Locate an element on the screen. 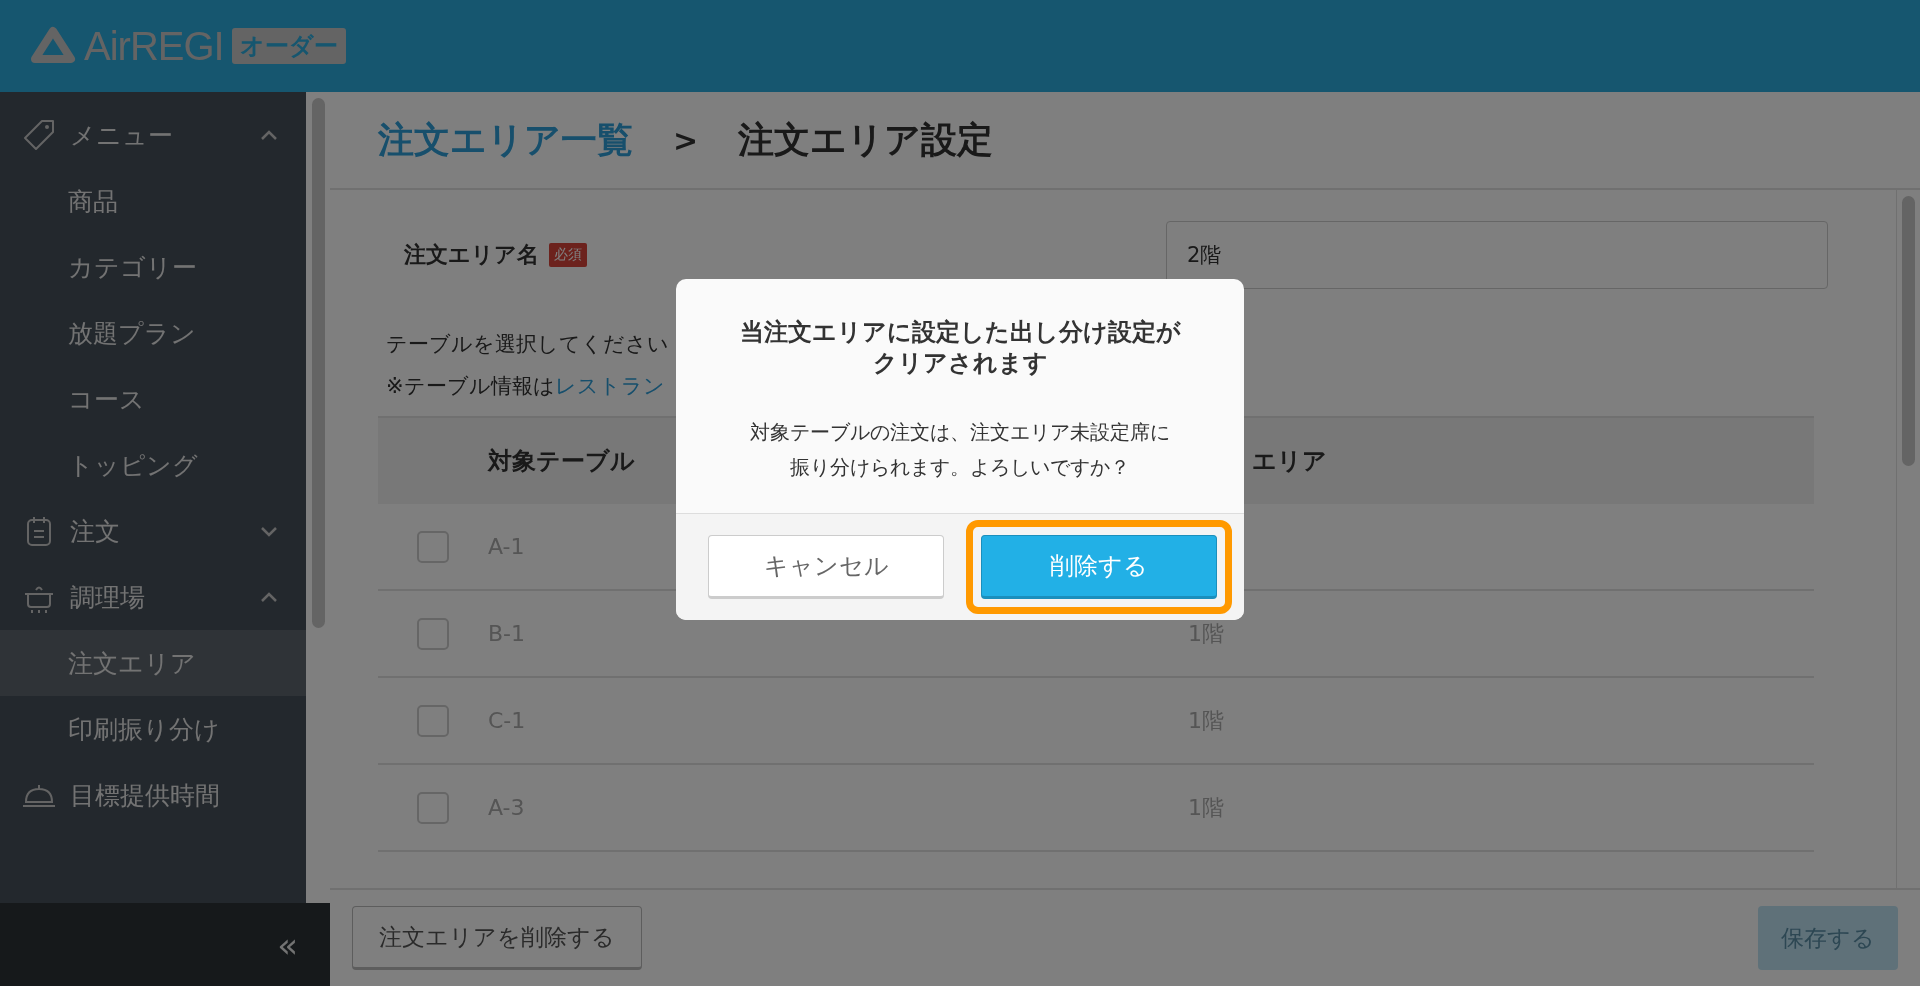 Image resolution: width=1920 pixels, height=986 pixels. dialog-title-line: 当注文エリアに設定した出し分け設定が is located at coordinates (960, 332).